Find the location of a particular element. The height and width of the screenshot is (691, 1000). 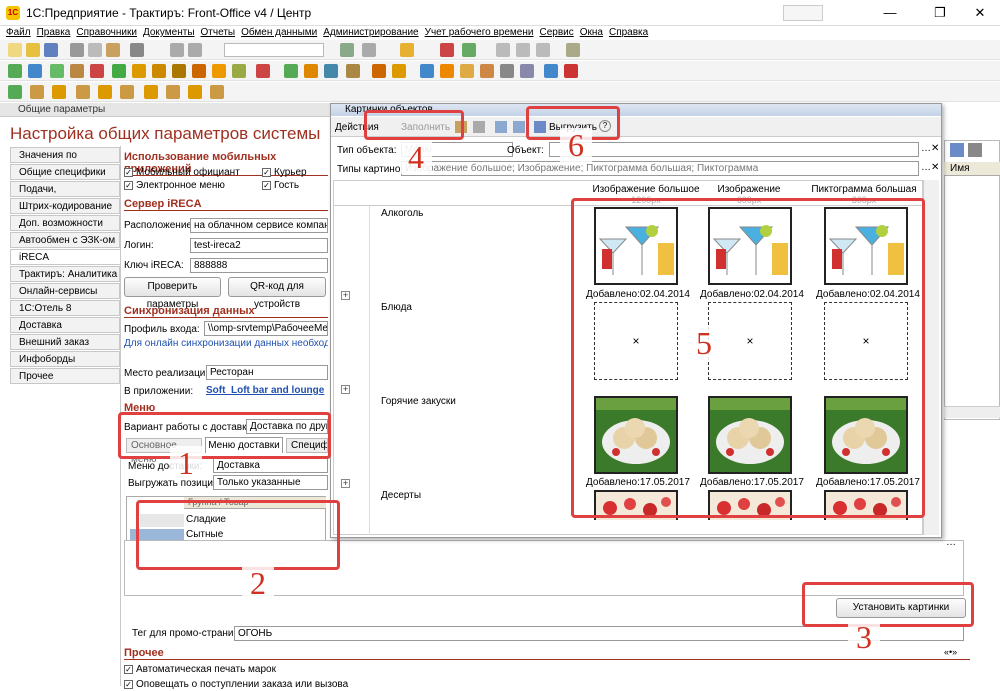

memory-plus-icon is located at coordinates (523, 50).